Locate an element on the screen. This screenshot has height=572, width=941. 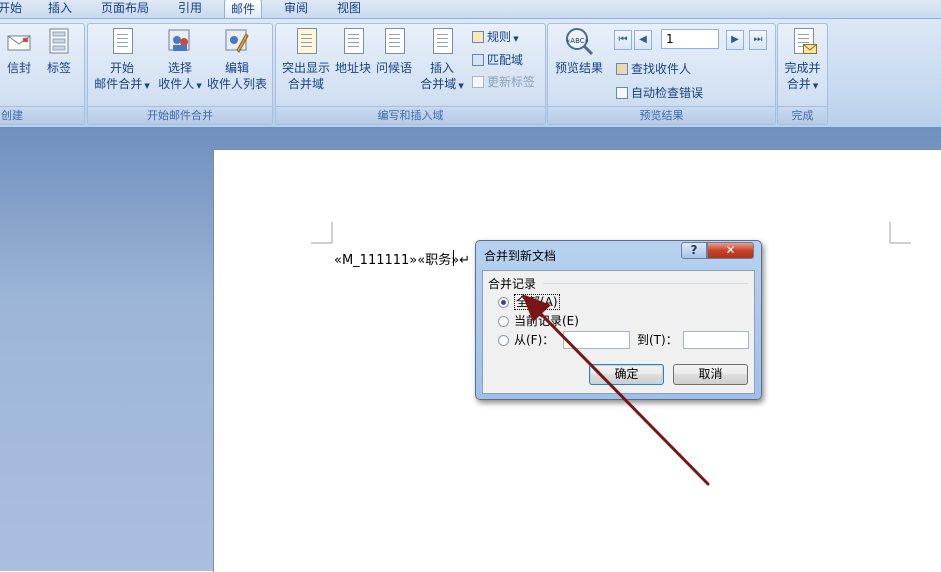
start-mail-merge-button: 开始 邮件合并 ▼ is located at coordinates (122, 61).